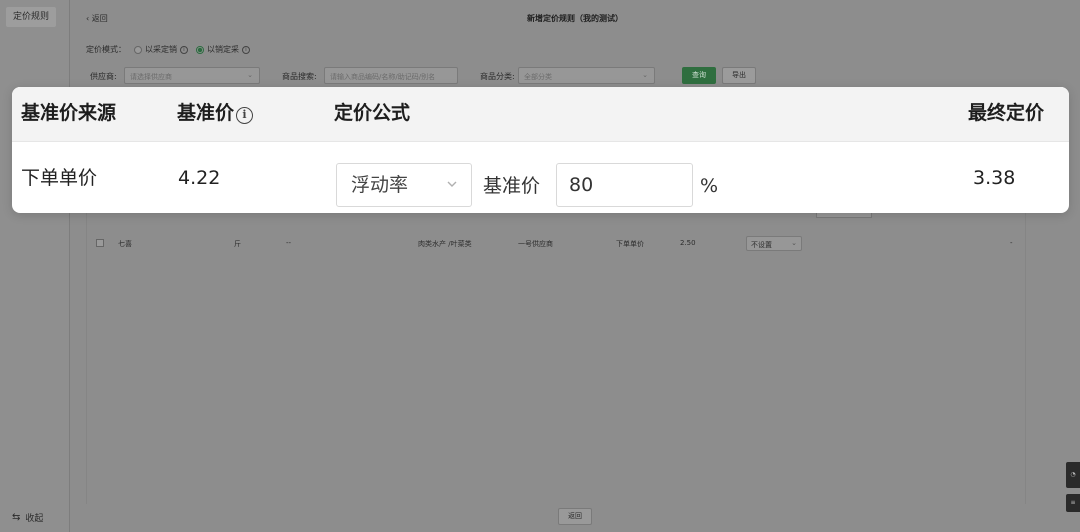 This screenshot has width=1080, height=532. Describe the element at coordinates (512, 186) in the screenshot. I see `formula-base-label: 基准价` at that location.